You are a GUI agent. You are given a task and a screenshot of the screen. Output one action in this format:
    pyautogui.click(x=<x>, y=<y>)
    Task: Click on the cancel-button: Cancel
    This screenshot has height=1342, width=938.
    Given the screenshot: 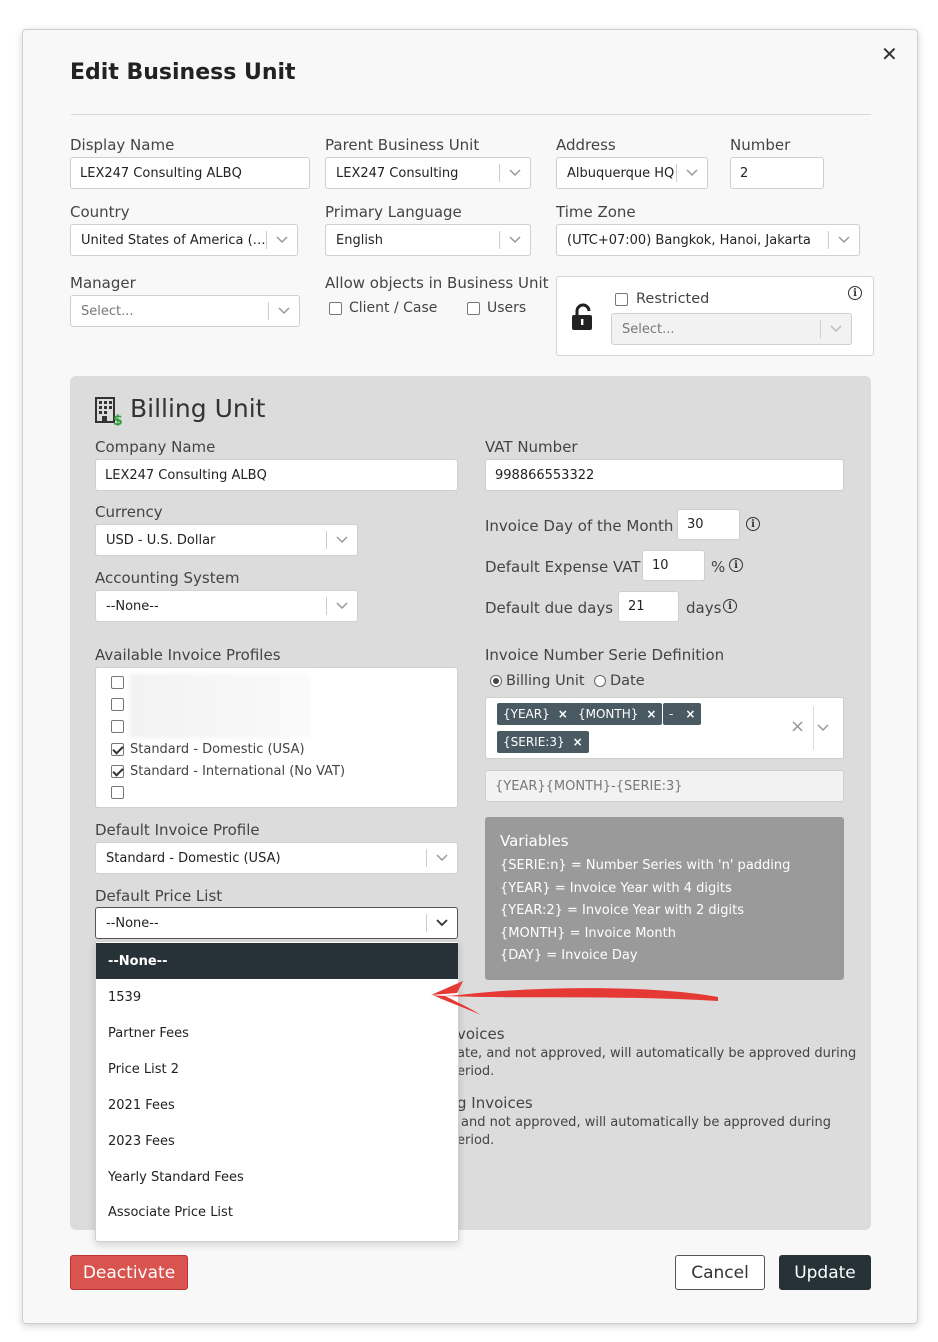 What is the action you would take?
    pyautogui.click(x=720, y=1272)
    